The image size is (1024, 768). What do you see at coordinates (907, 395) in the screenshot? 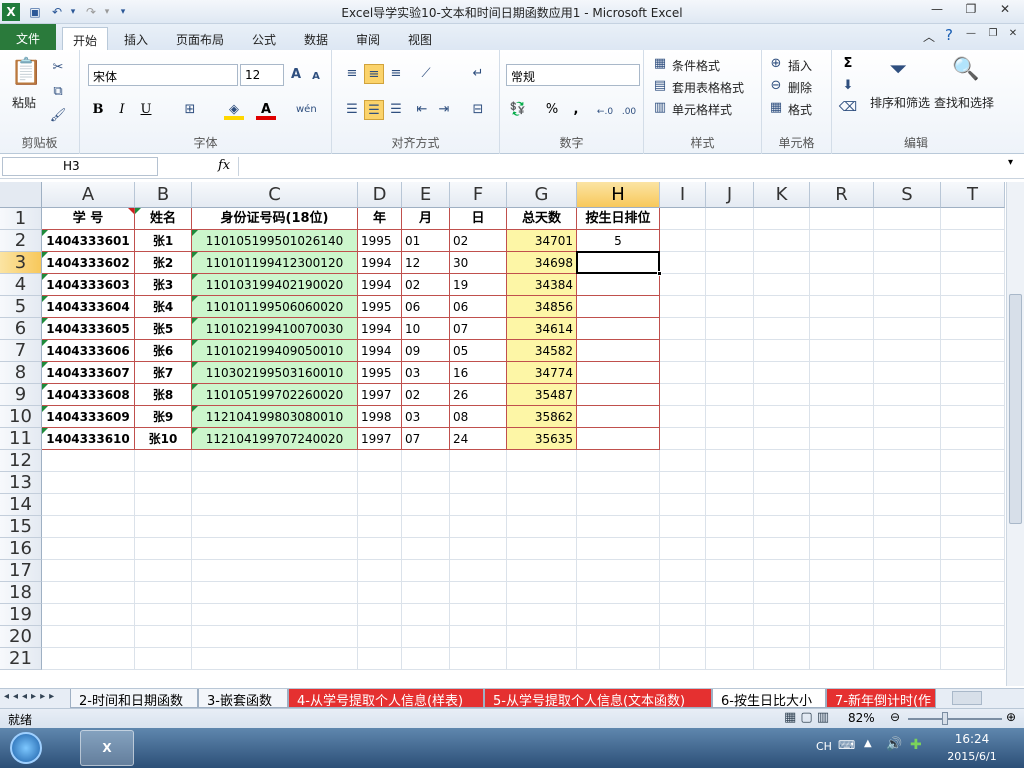
I see `cell-S9` at bounding box center [907, 395].